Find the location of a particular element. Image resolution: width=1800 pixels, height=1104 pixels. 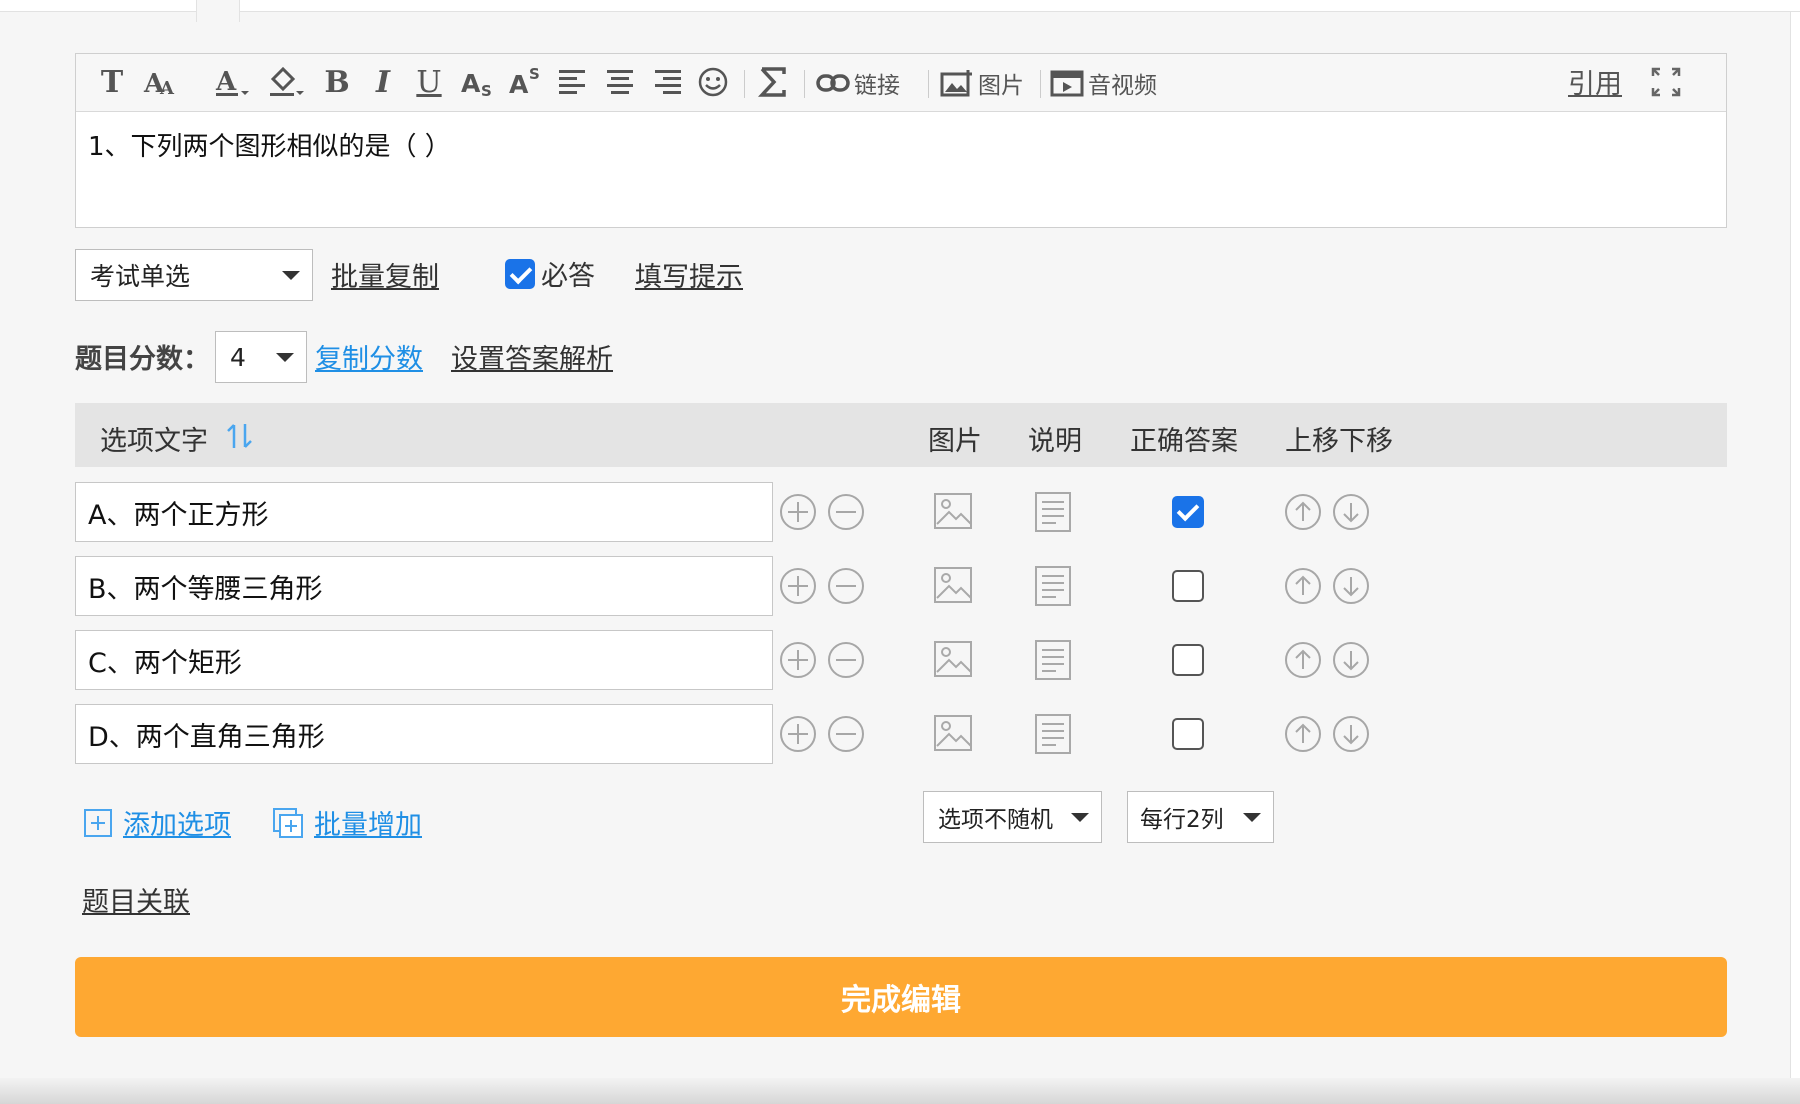

options-header: 选项文字 图片 说明 正确答案 上移下移 is located at coordinates (901, 435).